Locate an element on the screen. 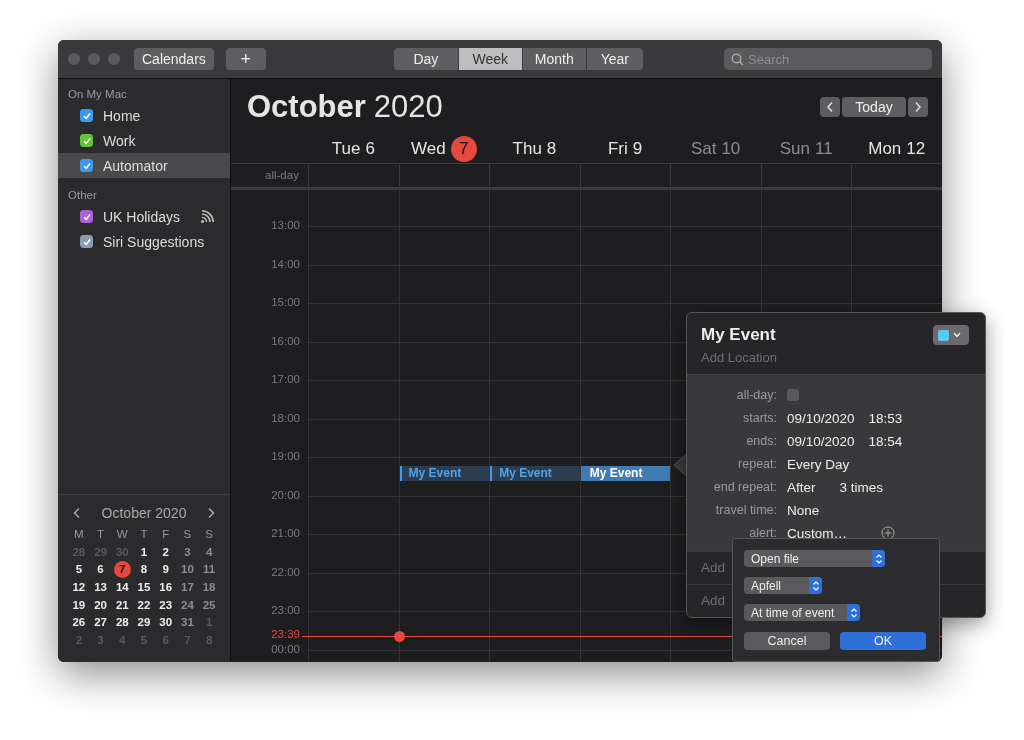 The height and width of the screenshot is (740, 1024). mini-day: 14 is located at coordinates (122, 587).